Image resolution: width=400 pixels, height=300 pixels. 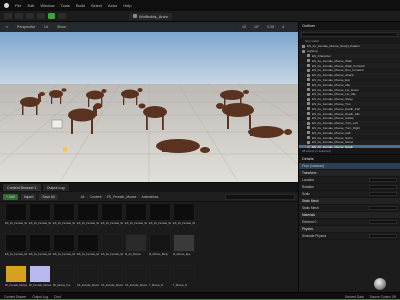 What do you see at coordinates (349, 215) in the screenshot?
I see `details-section-header: Materials` at bounding box center [349, 215].